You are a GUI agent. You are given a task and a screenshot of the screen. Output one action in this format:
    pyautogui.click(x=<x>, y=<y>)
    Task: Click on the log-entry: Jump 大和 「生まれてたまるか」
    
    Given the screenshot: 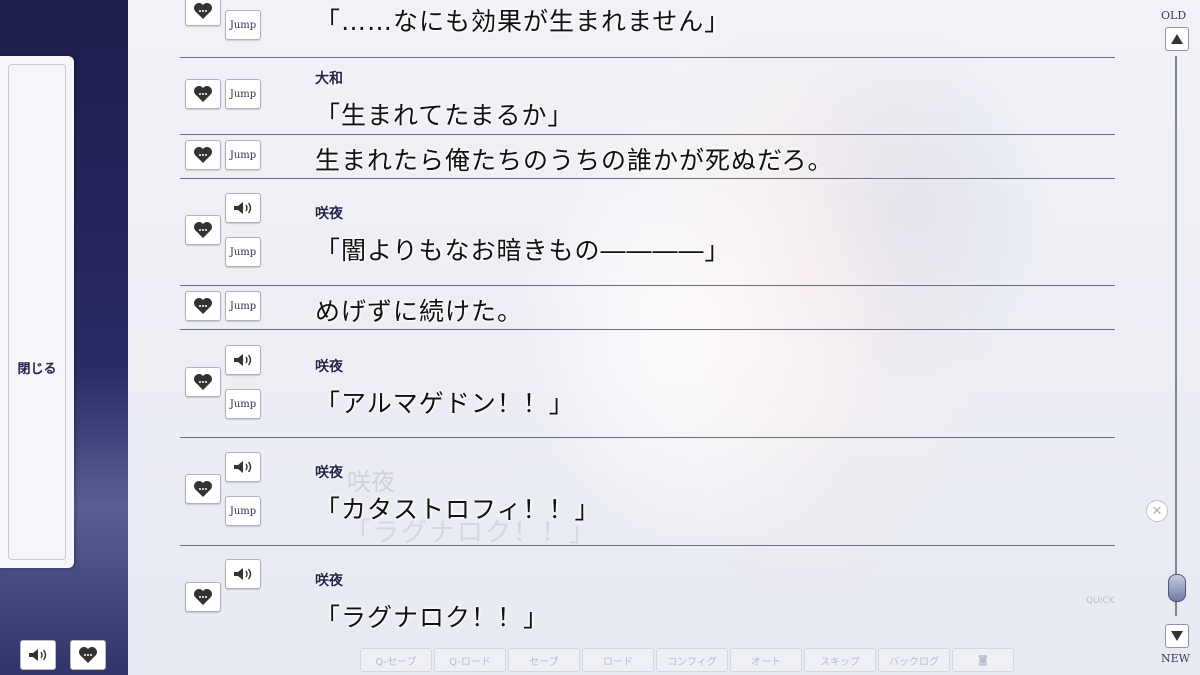 What is the action you would take?
    pyautogui.click(x=647, y=96)
    